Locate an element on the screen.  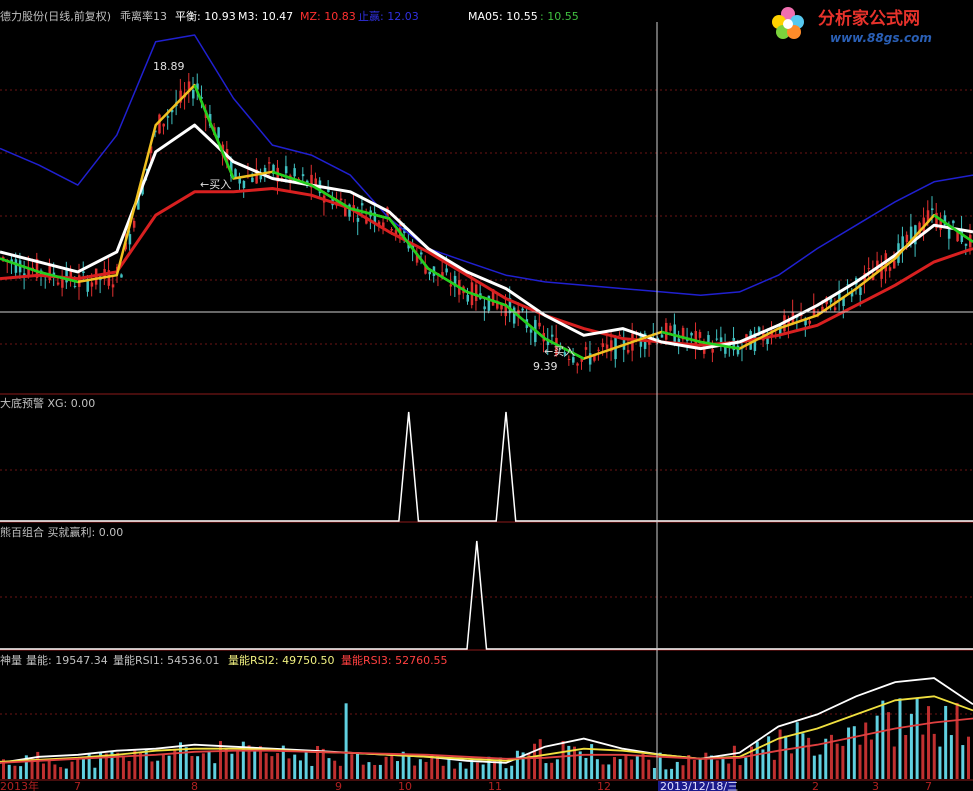
flower-icon is located at coordinates (788, 23).